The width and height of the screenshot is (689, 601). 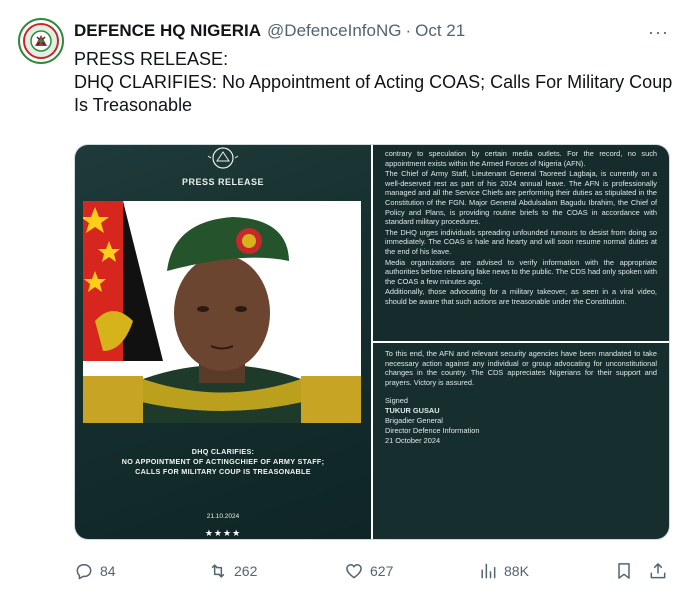 I want to click on signer-title: Director Defence Information, so click(x=432, y=431).